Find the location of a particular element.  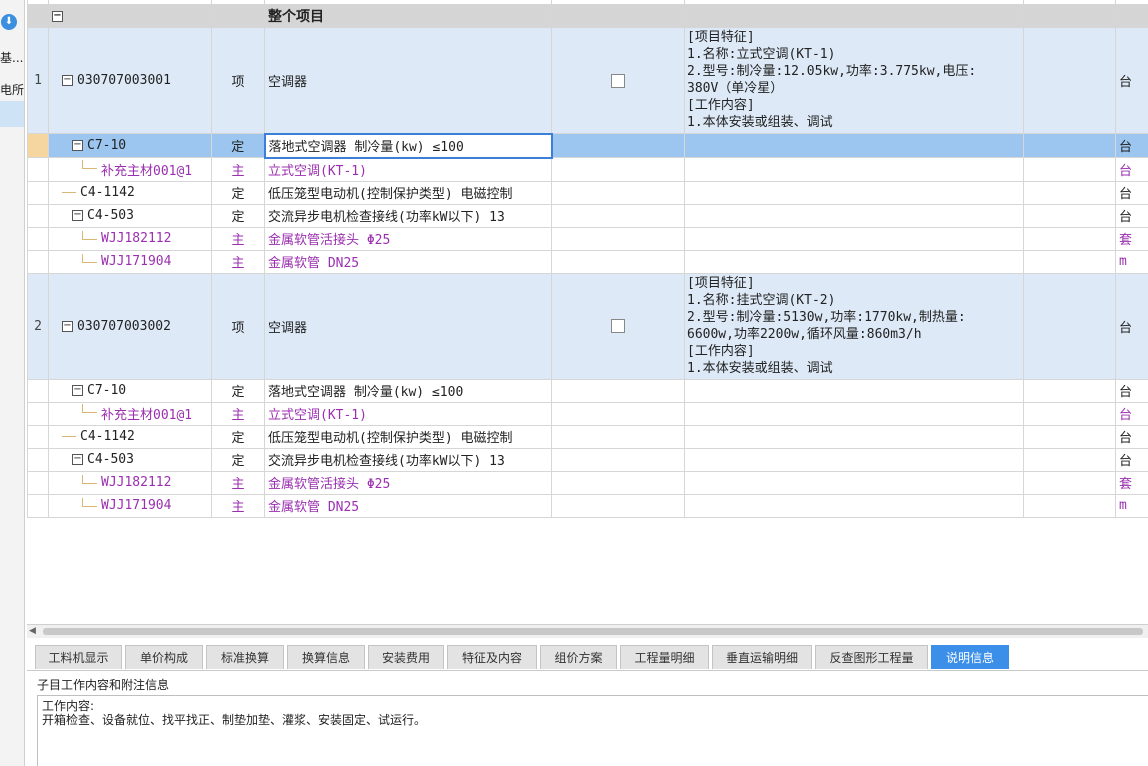

bill-code: 030707003002 is located at coordinates (124, 326).